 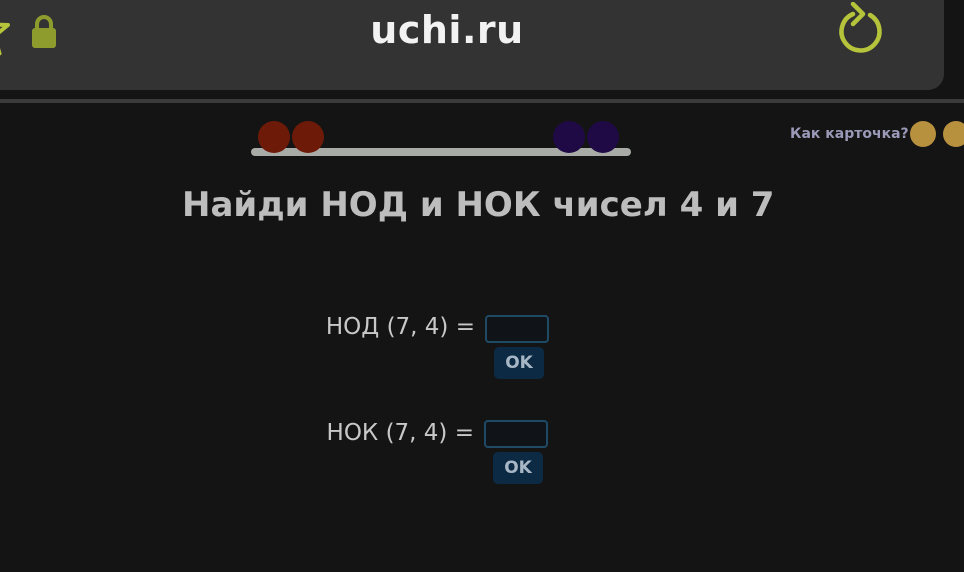 I want to click on reload-icon, so click(x=861, y=30).